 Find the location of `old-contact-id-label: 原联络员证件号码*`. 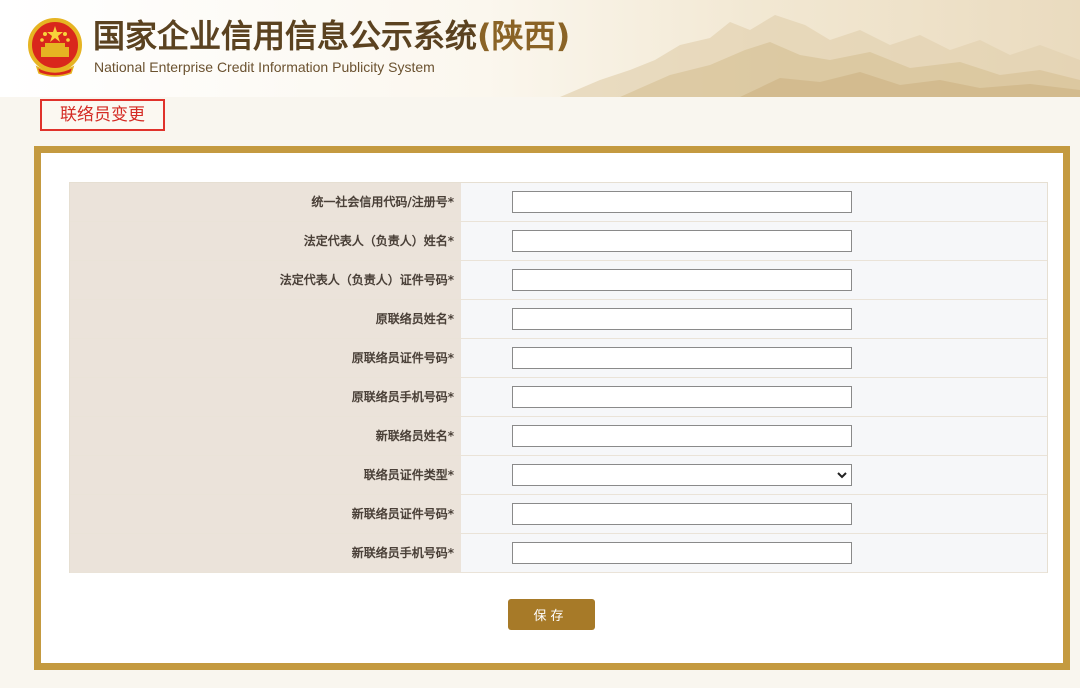

old-contact-id-label: 原联络员证件号码* is located at coordinates (265, 358).